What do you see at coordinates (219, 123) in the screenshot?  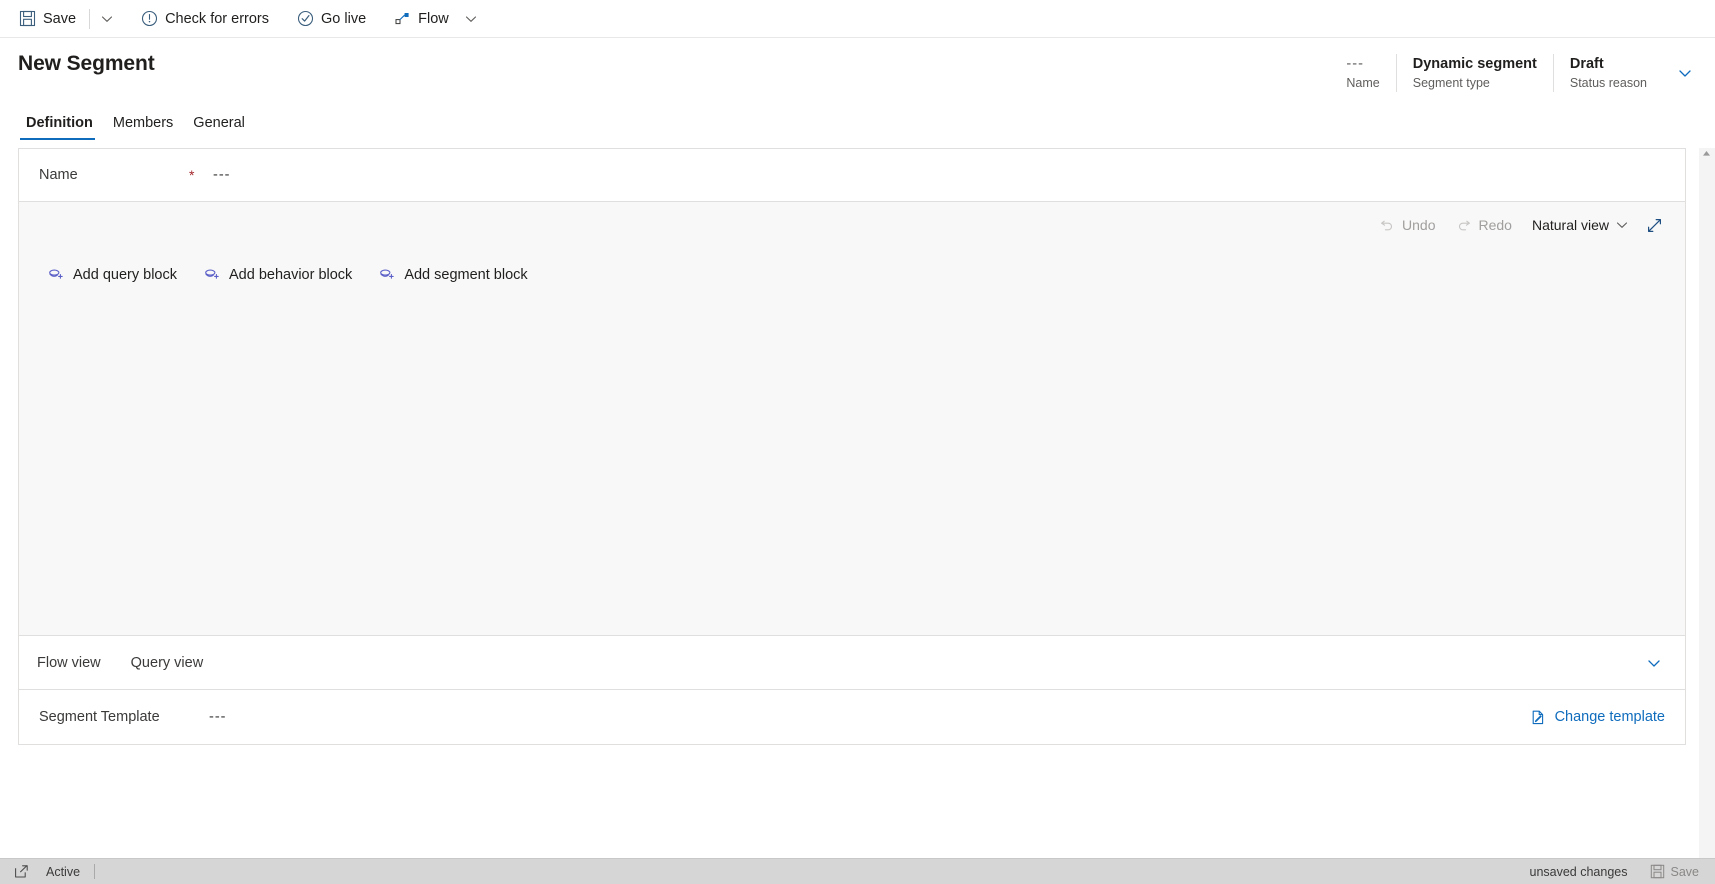 I see `tab-general-label: General` at bounding box center [219, 123].